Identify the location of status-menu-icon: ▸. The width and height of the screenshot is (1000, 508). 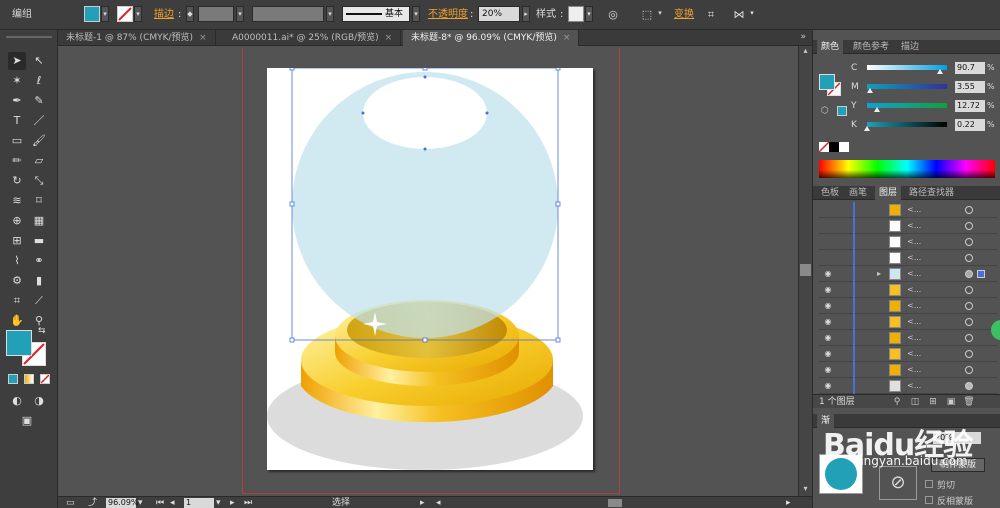
(422, 502).